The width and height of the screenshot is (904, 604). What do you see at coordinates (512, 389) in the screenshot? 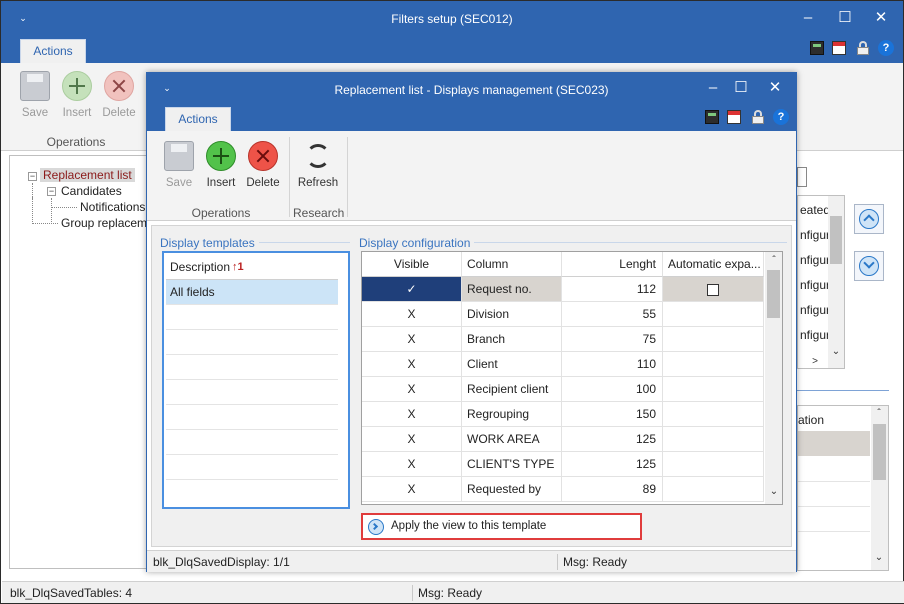
I see `cell-column: Recipient client` at bounding box center [512, 389].